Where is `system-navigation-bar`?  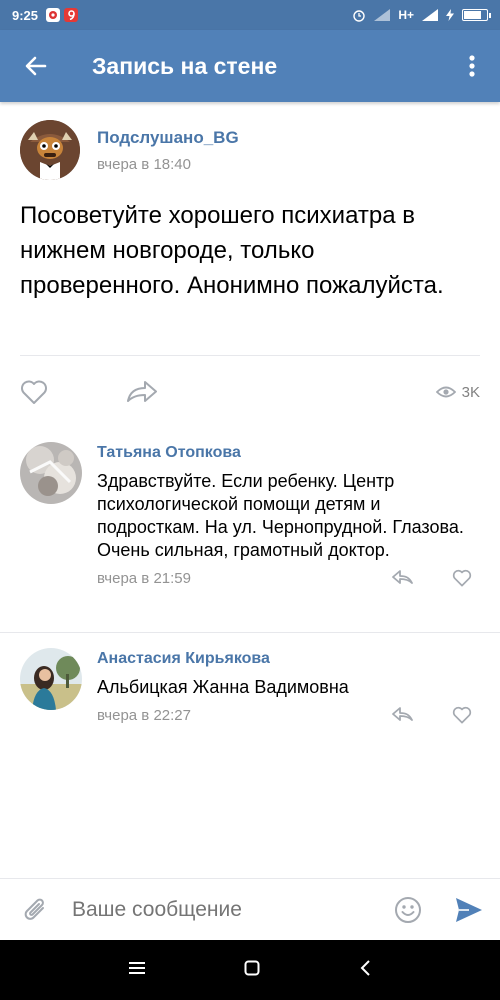
system-navigation-bar is located at coordinates (250, 970).